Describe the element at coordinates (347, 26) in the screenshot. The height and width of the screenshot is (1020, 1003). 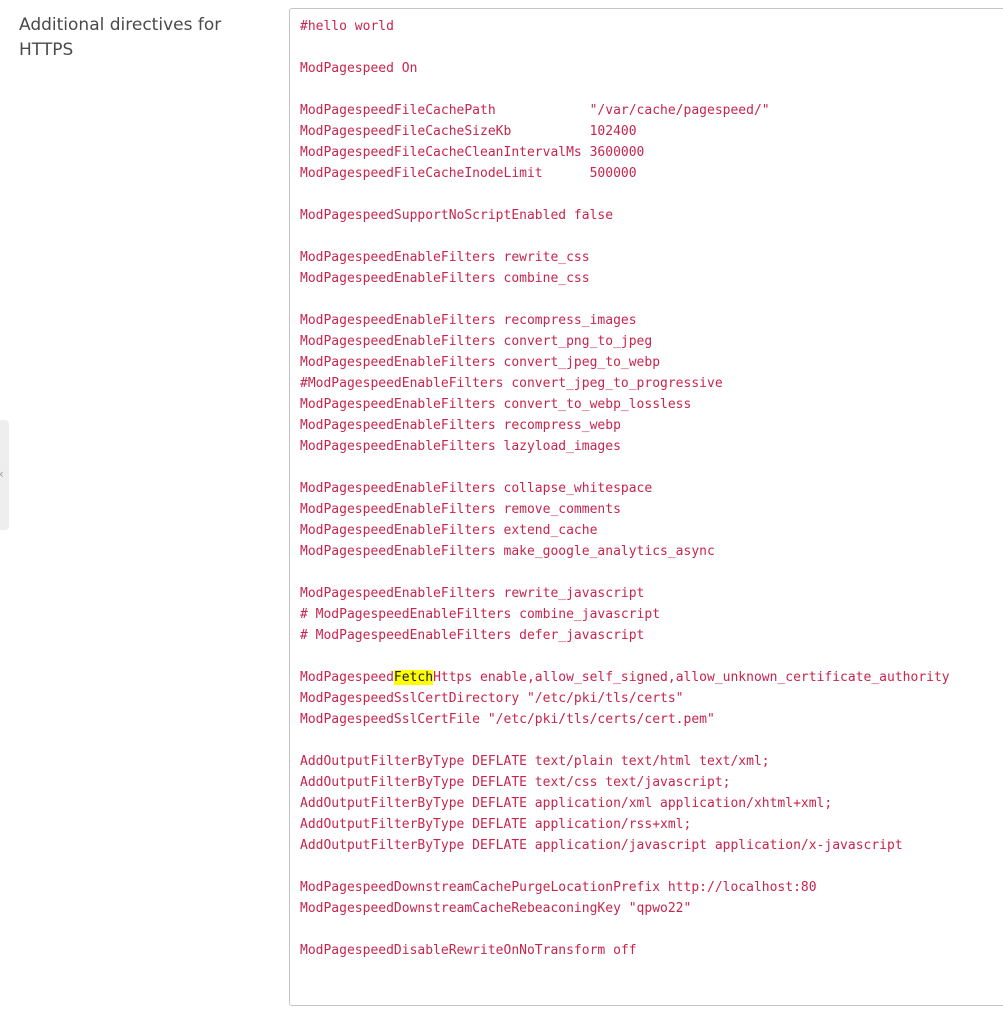
I see `code-line: #hello world` at that location.